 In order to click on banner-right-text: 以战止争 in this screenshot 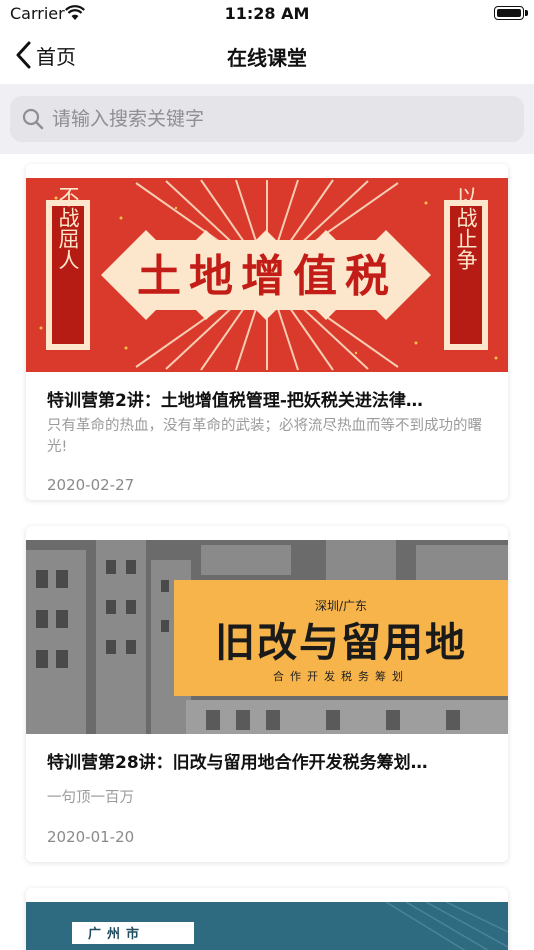, I will do `click(466, 228)`.